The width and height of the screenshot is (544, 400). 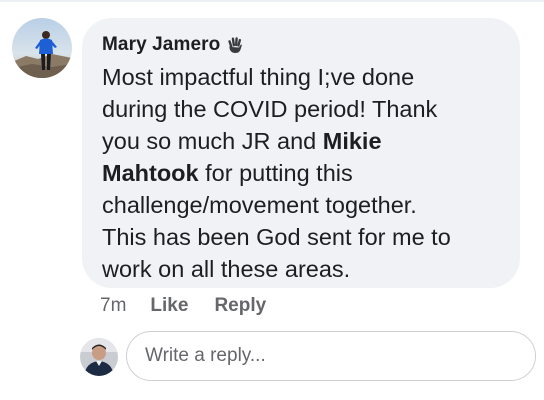 What do you see at coordinates (272, 1) in the screenshot?
I see `divider` at bounding box center [272, 1].